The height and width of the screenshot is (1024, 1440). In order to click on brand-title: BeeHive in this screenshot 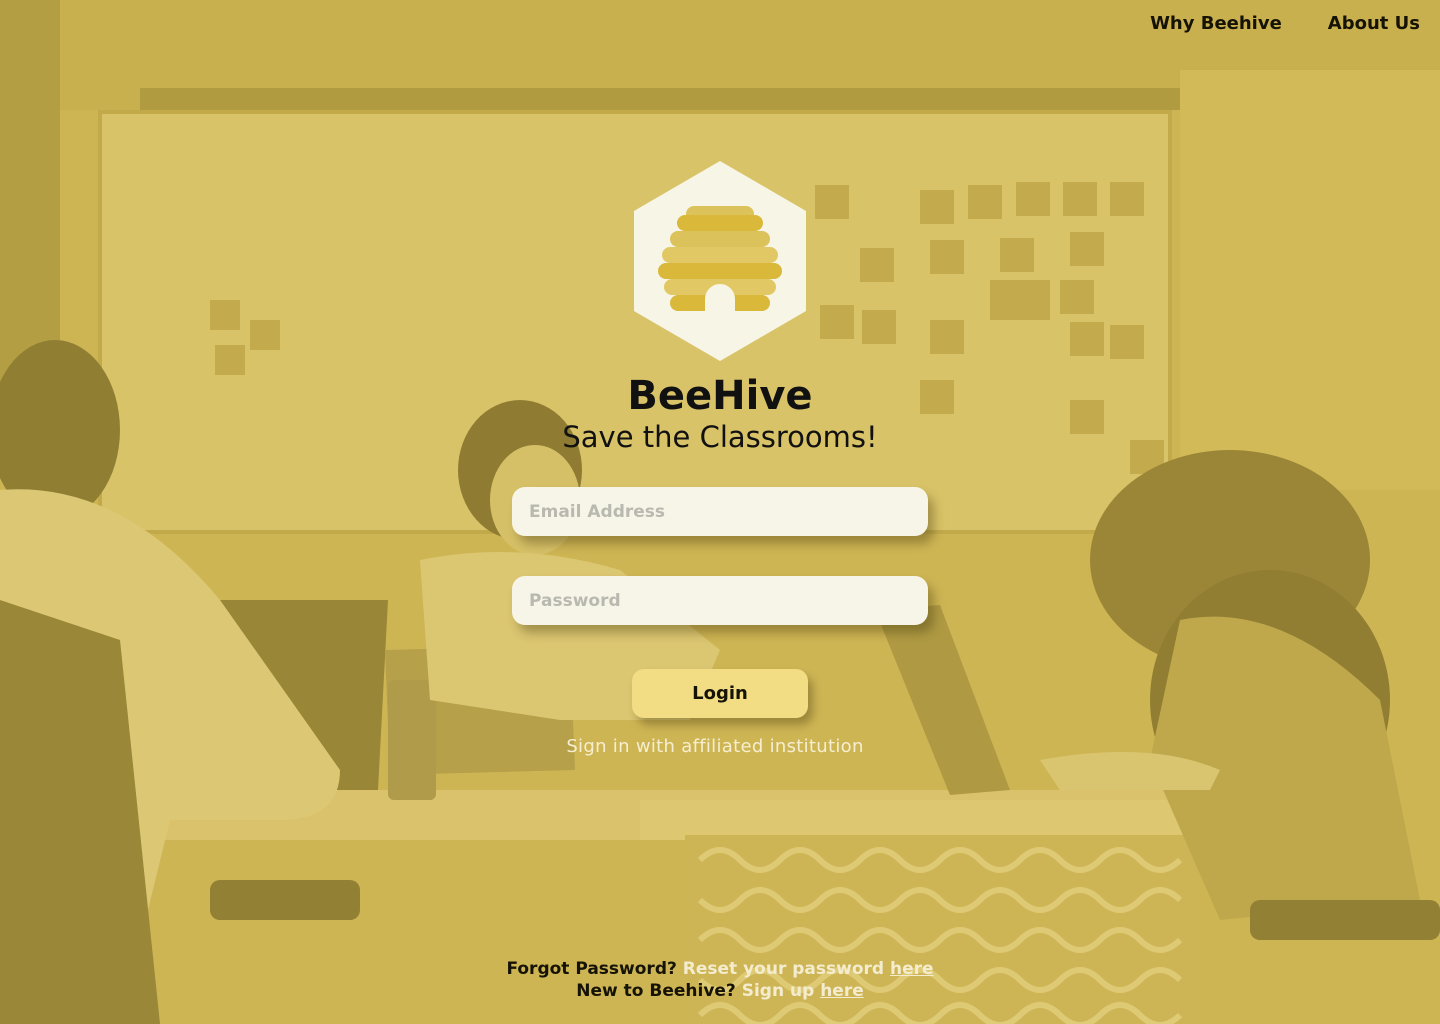, I will do `click(720, 396)`.